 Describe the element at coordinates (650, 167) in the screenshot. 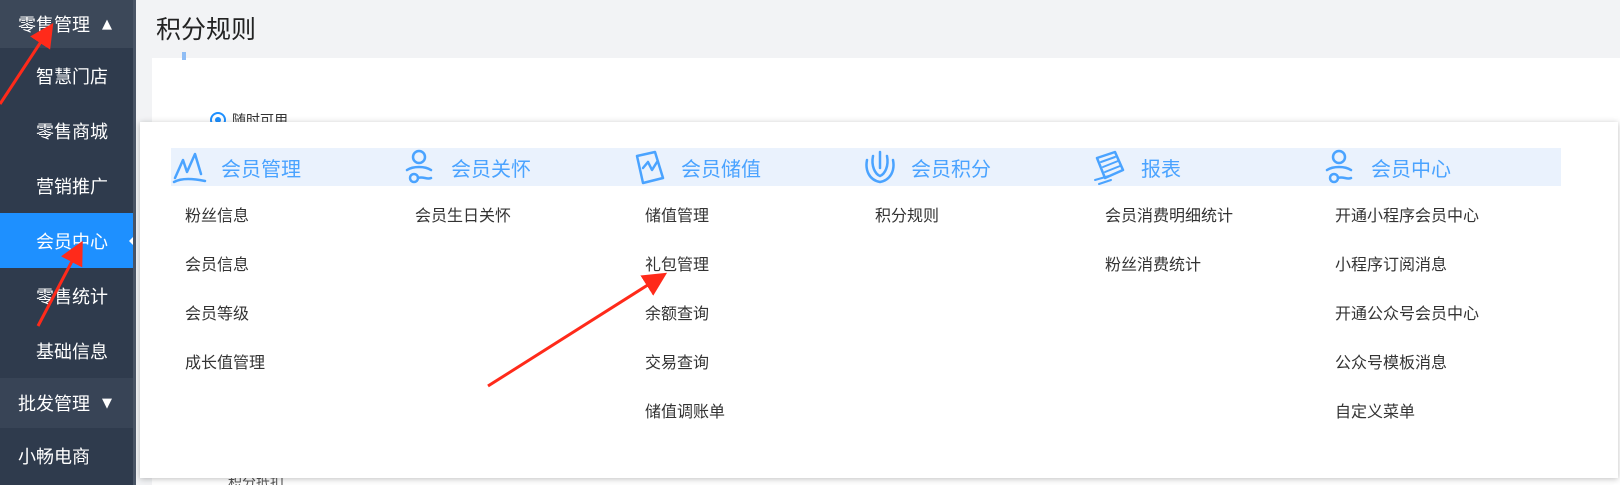

I see `member-deposit-icon` at that location.